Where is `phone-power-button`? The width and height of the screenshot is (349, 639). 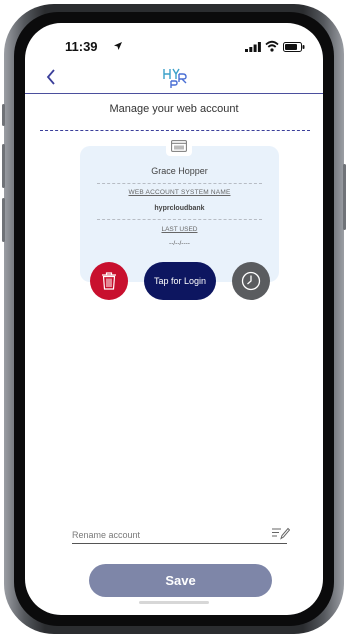
phone-power-button is located at coordinates (344, 197).